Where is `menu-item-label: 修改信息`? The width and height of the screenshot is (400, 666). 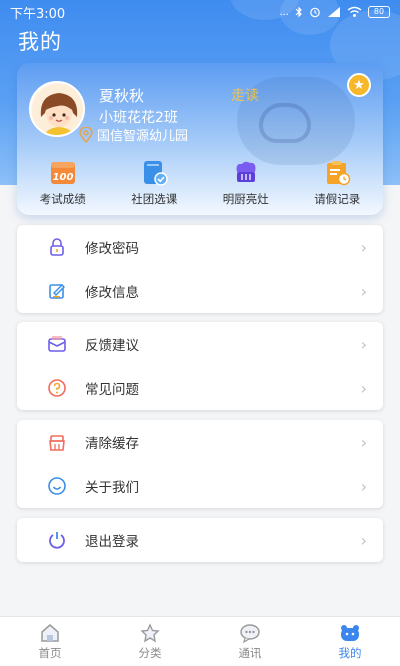 menu-item-label: 修改信息 is located at coordinates (112, 293).